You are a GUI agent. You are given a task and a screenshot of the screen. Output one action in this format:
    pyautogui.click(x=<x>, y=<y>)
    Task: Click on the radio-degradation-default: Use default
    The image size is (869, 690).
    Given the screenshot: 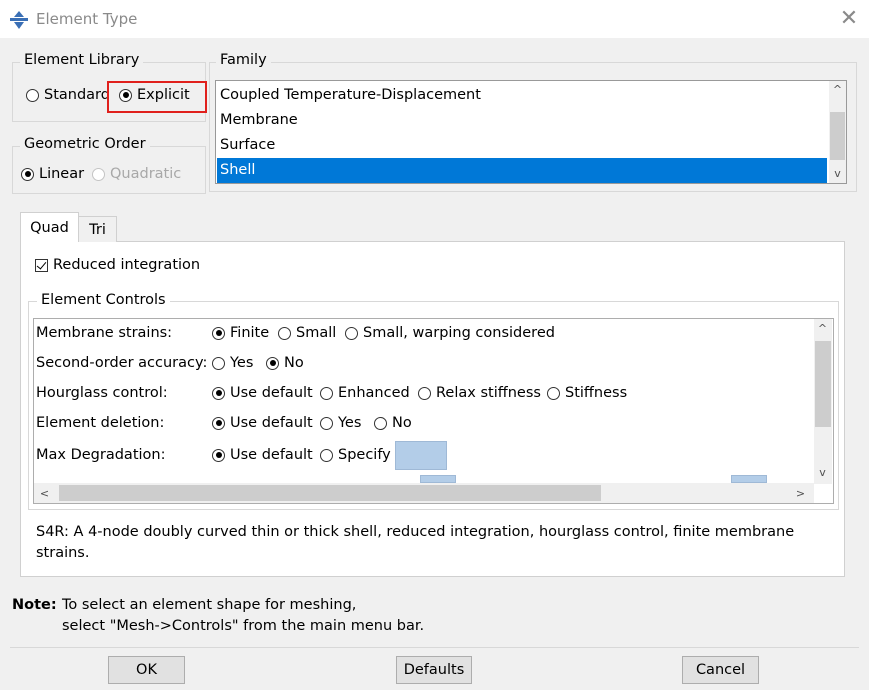 What is the action you would take?
    pyautogui.click(x=262, y=455)
    